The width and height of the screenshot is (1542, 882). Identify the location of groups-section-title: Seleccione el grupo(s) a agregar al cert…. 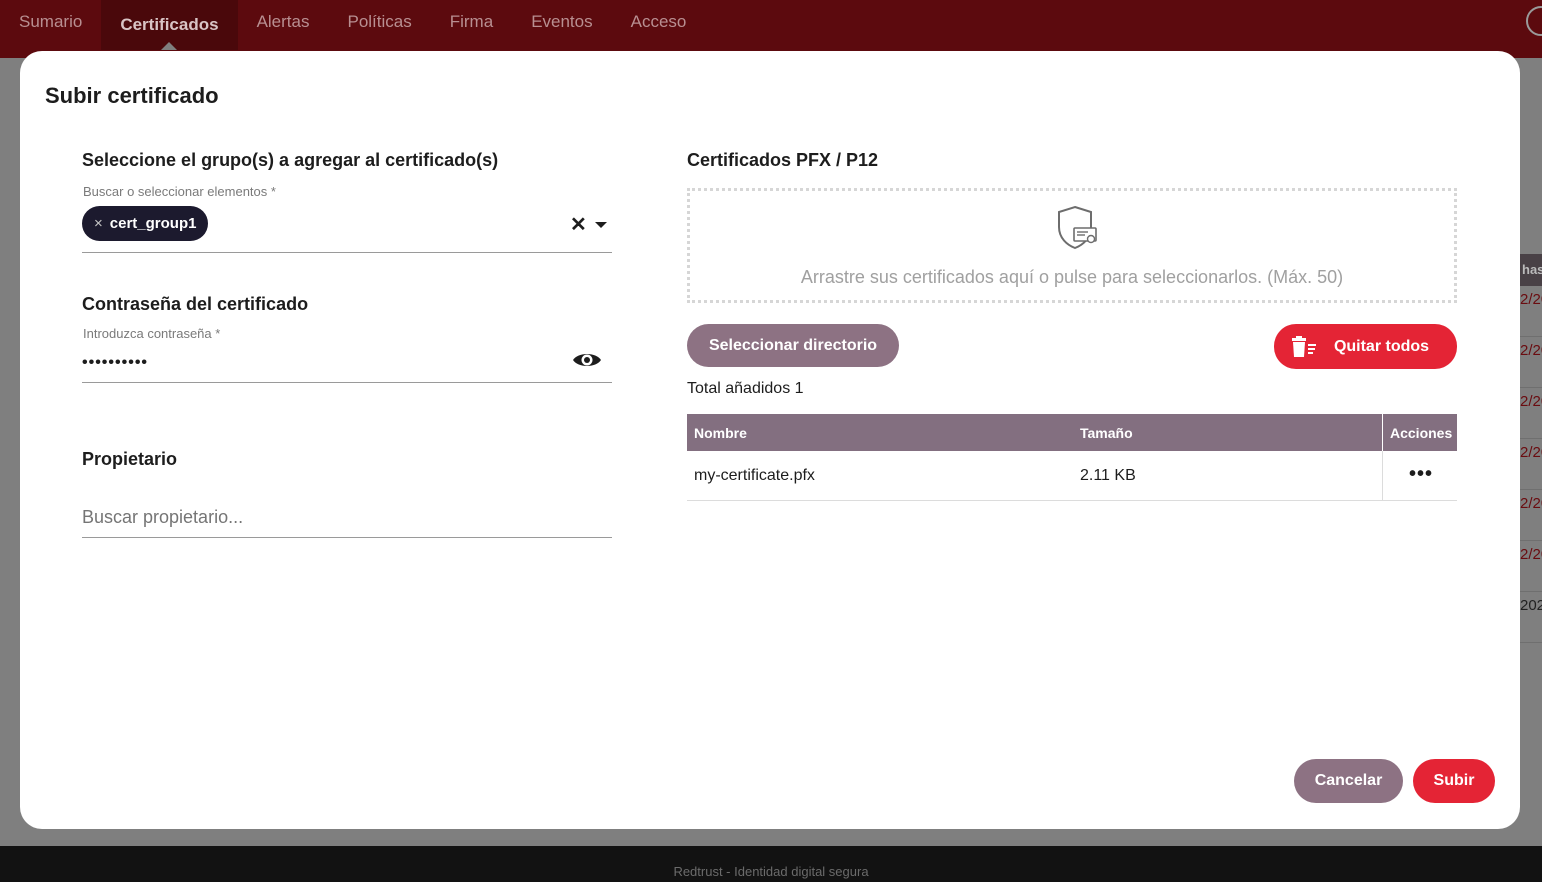
(290, 160).